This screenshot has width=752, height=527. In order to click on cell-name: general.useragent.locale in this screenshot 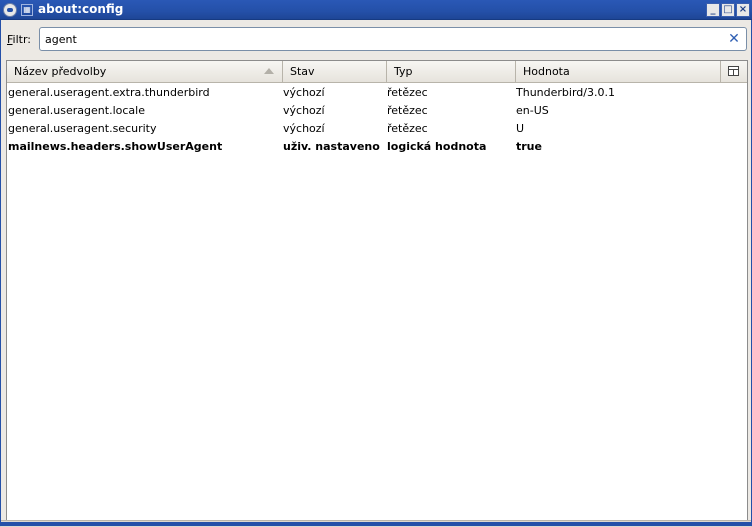, I will do `click(76, 110)`.